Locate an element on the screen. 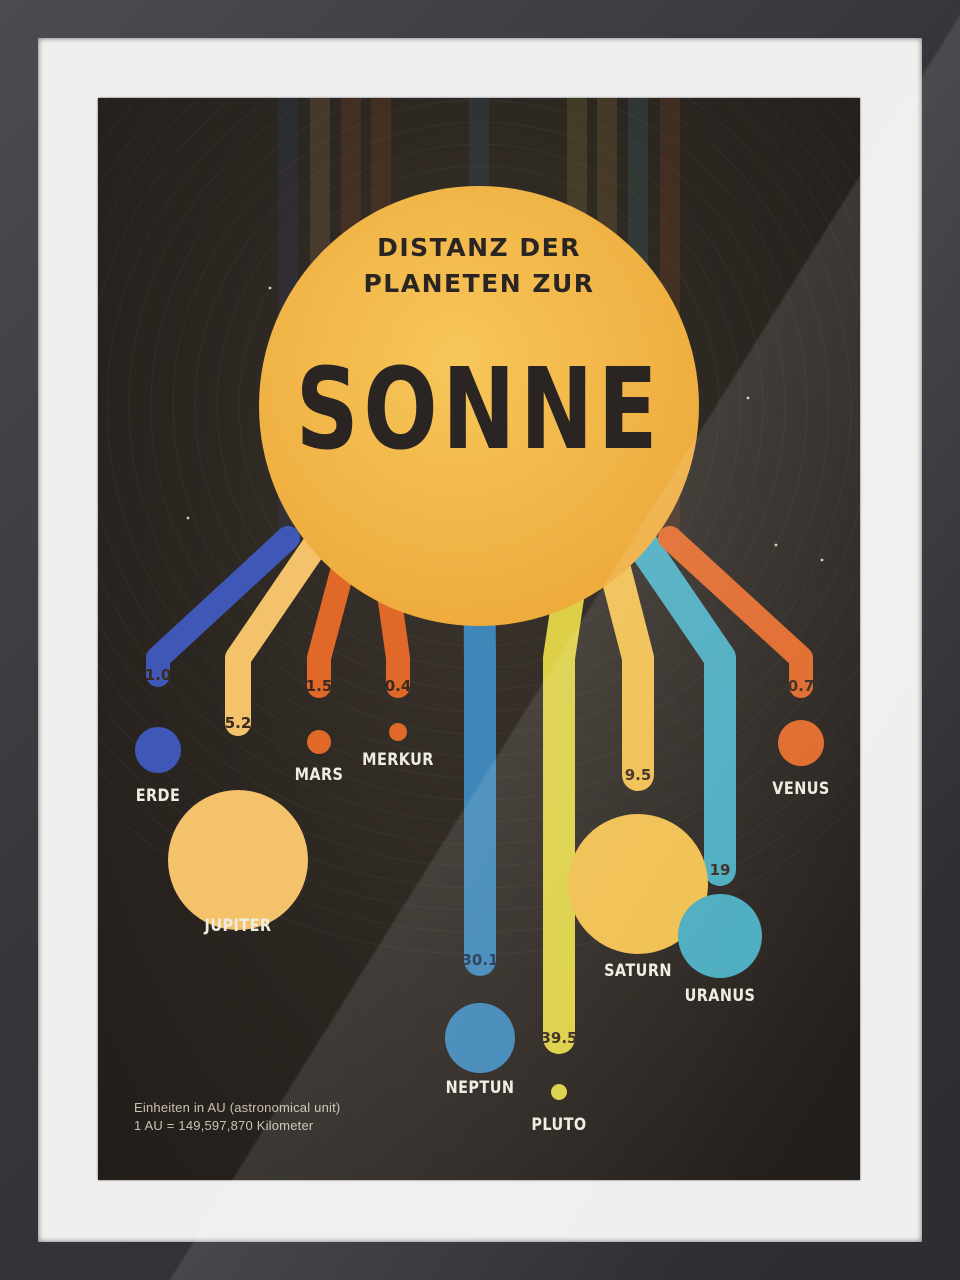 The image size is (960, 1280). planet-pluto is located at coordinates (559, 1092).